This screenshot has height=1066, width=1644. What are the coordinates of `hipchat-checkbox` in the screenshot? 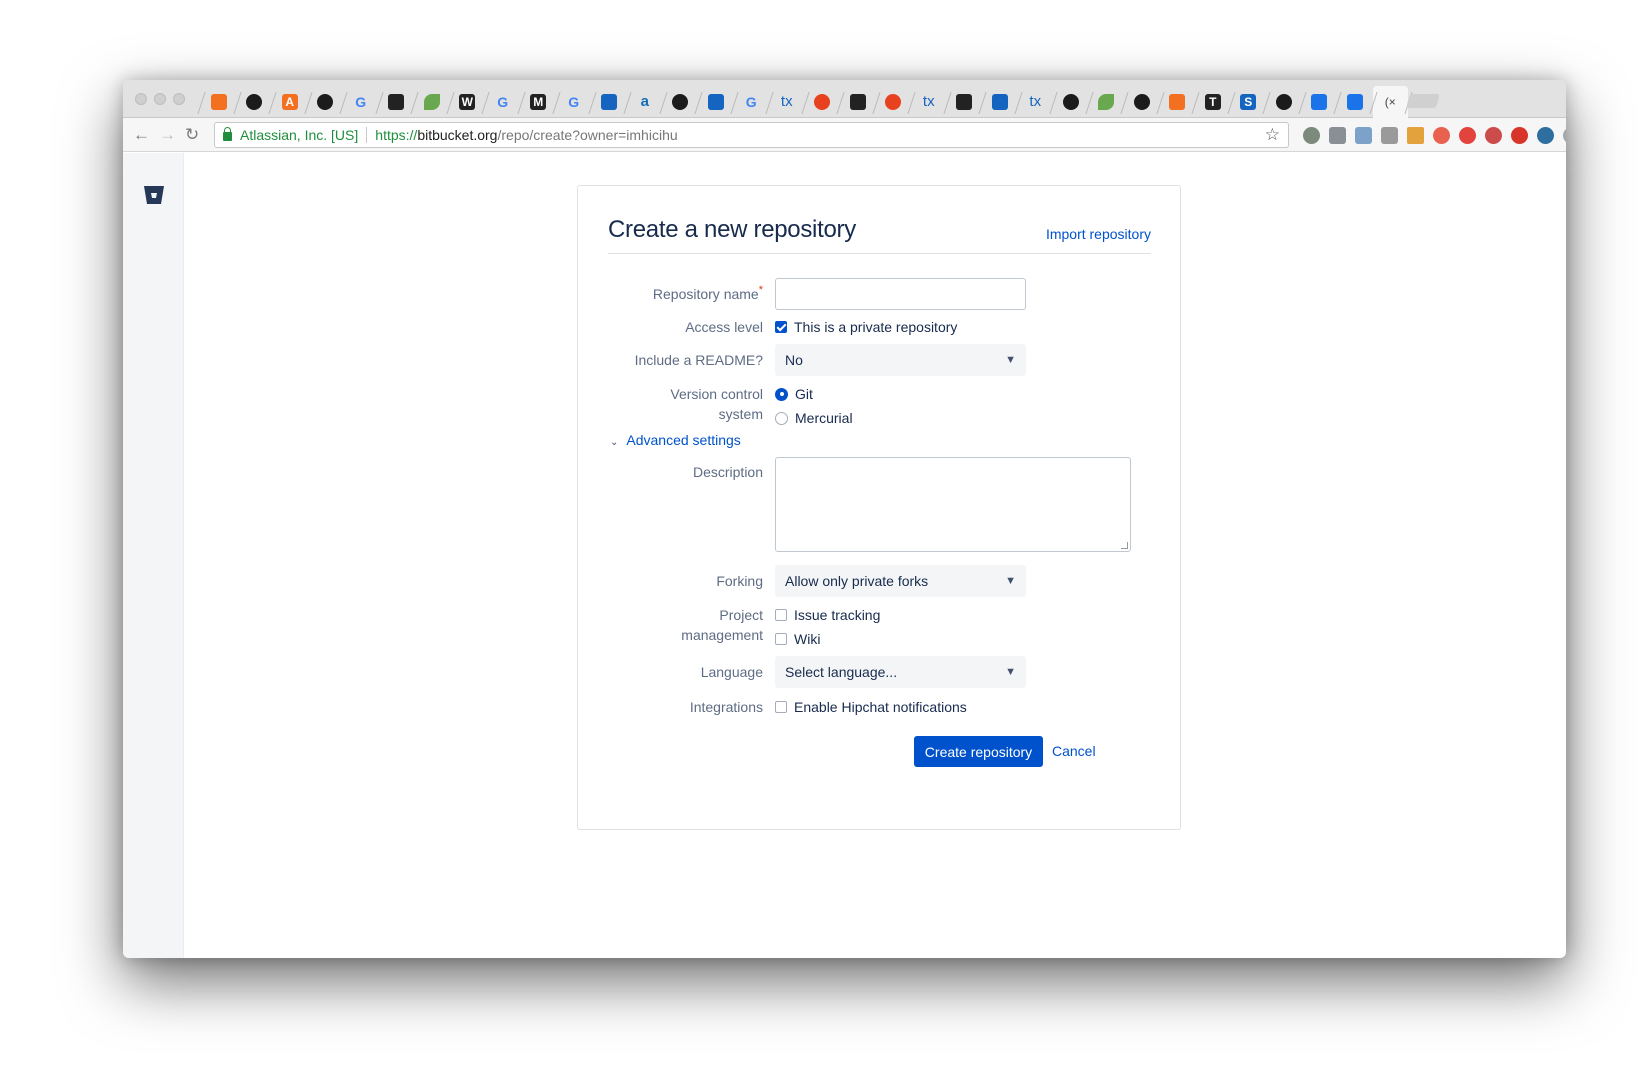 It's located at (781, 707).